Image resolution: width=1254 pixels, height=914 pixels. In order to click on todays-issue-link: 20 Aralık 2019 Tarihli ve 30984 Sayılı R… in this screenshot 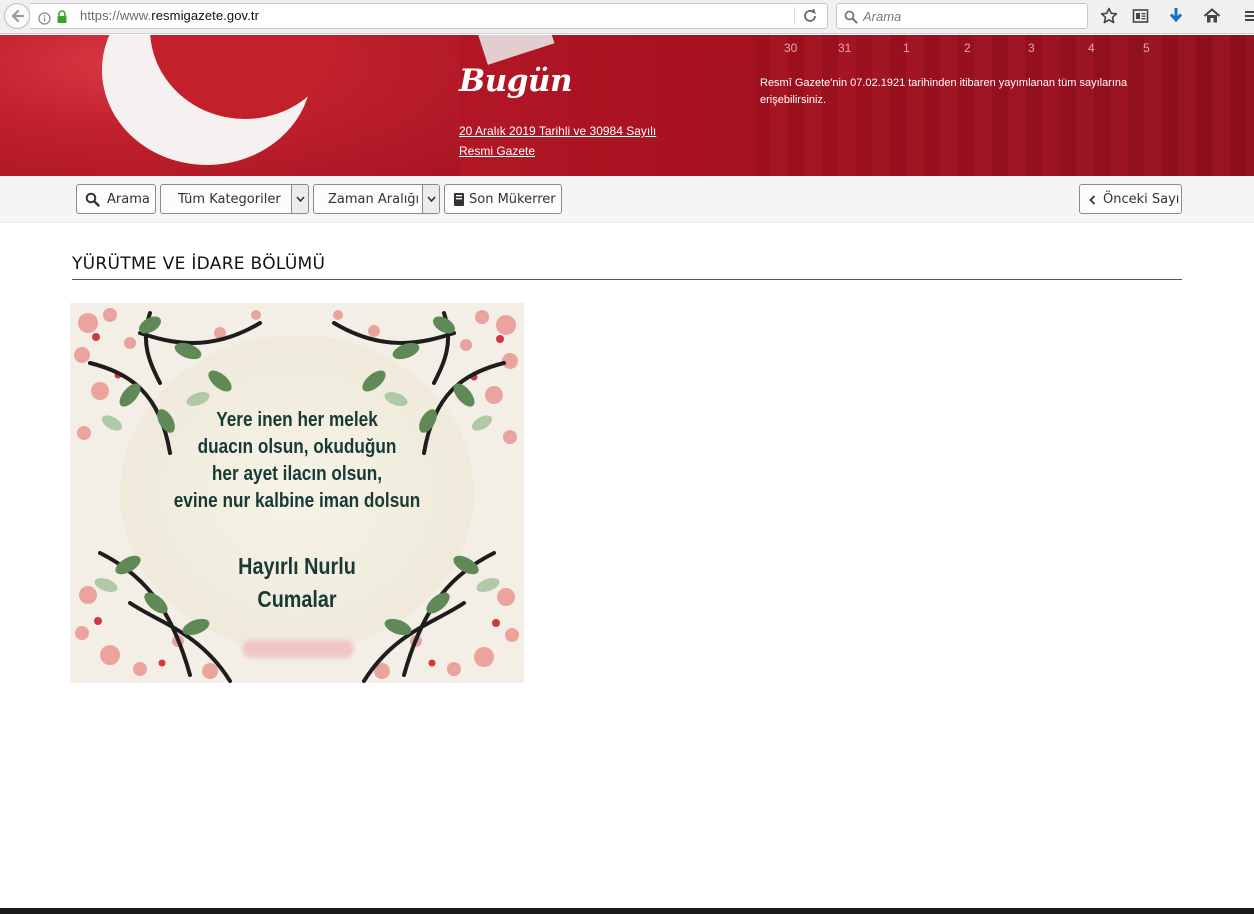, I will do `click(589, 141)`.